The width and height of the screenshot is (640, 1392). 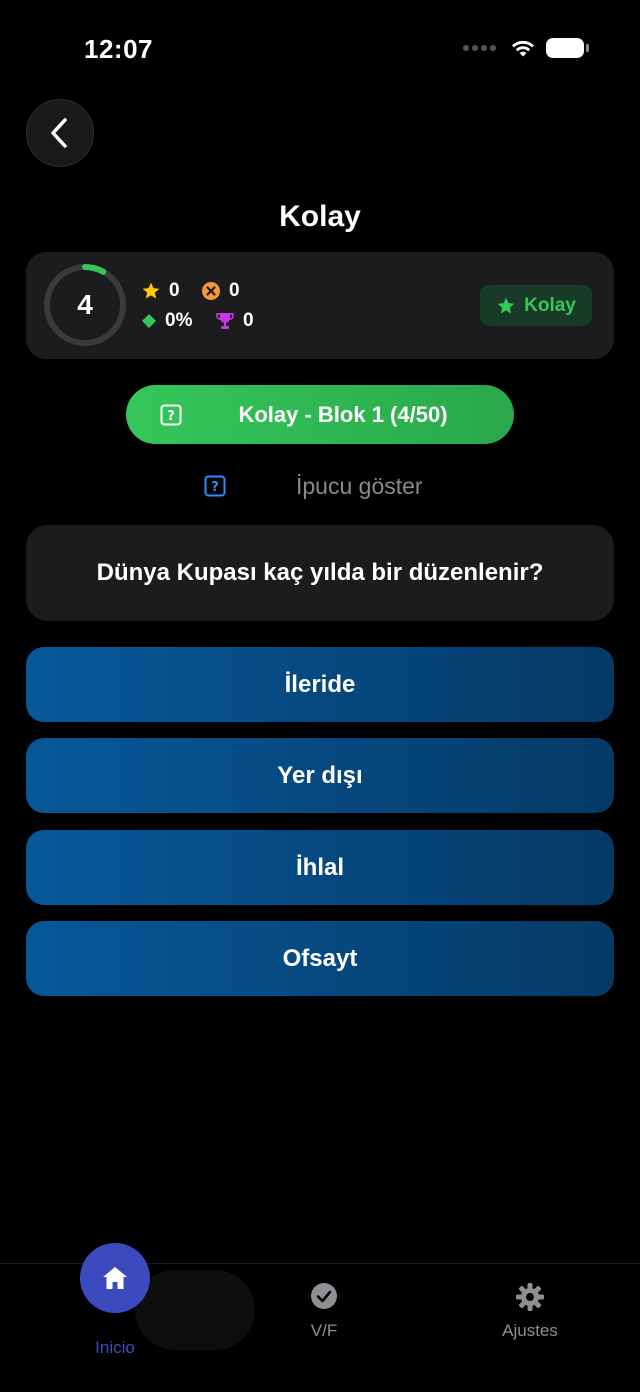 I want to click on back-button, so click(x=60, y=133).